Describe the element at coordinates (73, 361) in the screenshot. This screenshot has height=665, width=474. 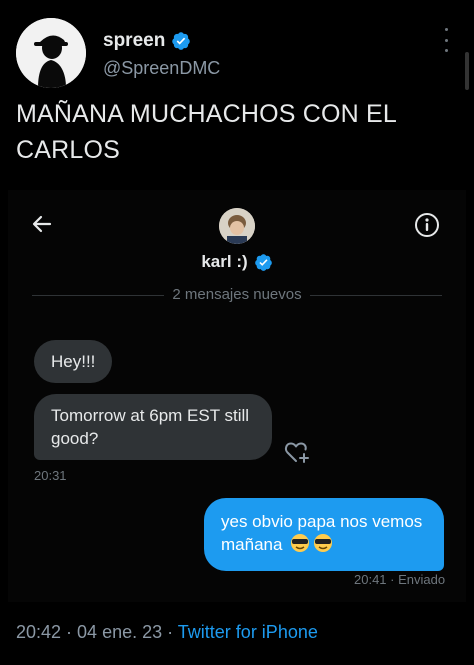
I see `message-bubble-incoming: Hey!!!` at that location.